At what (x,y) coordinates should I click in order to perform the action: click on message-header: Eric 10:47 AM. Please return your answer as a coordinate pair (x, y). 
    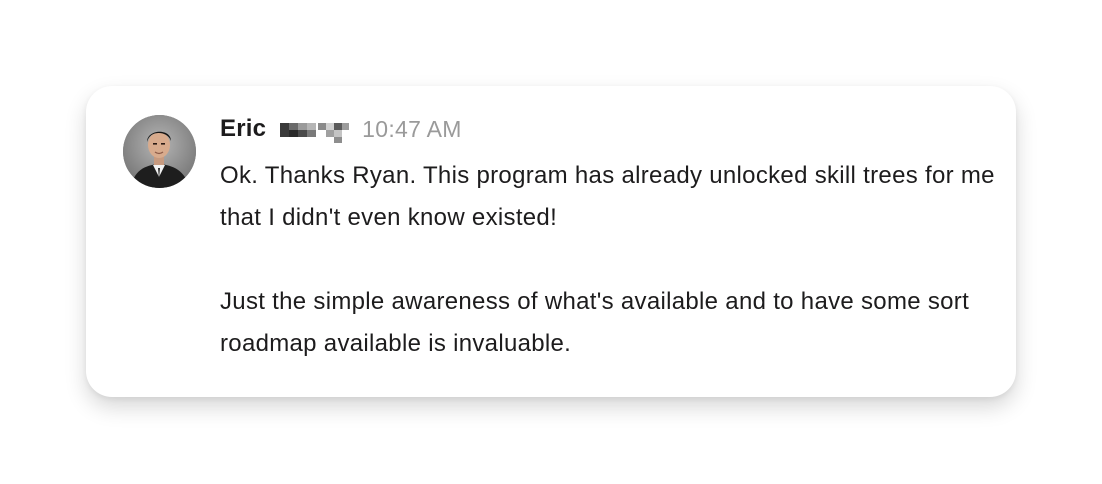
    Looking at the image, I should click on (610, 129).